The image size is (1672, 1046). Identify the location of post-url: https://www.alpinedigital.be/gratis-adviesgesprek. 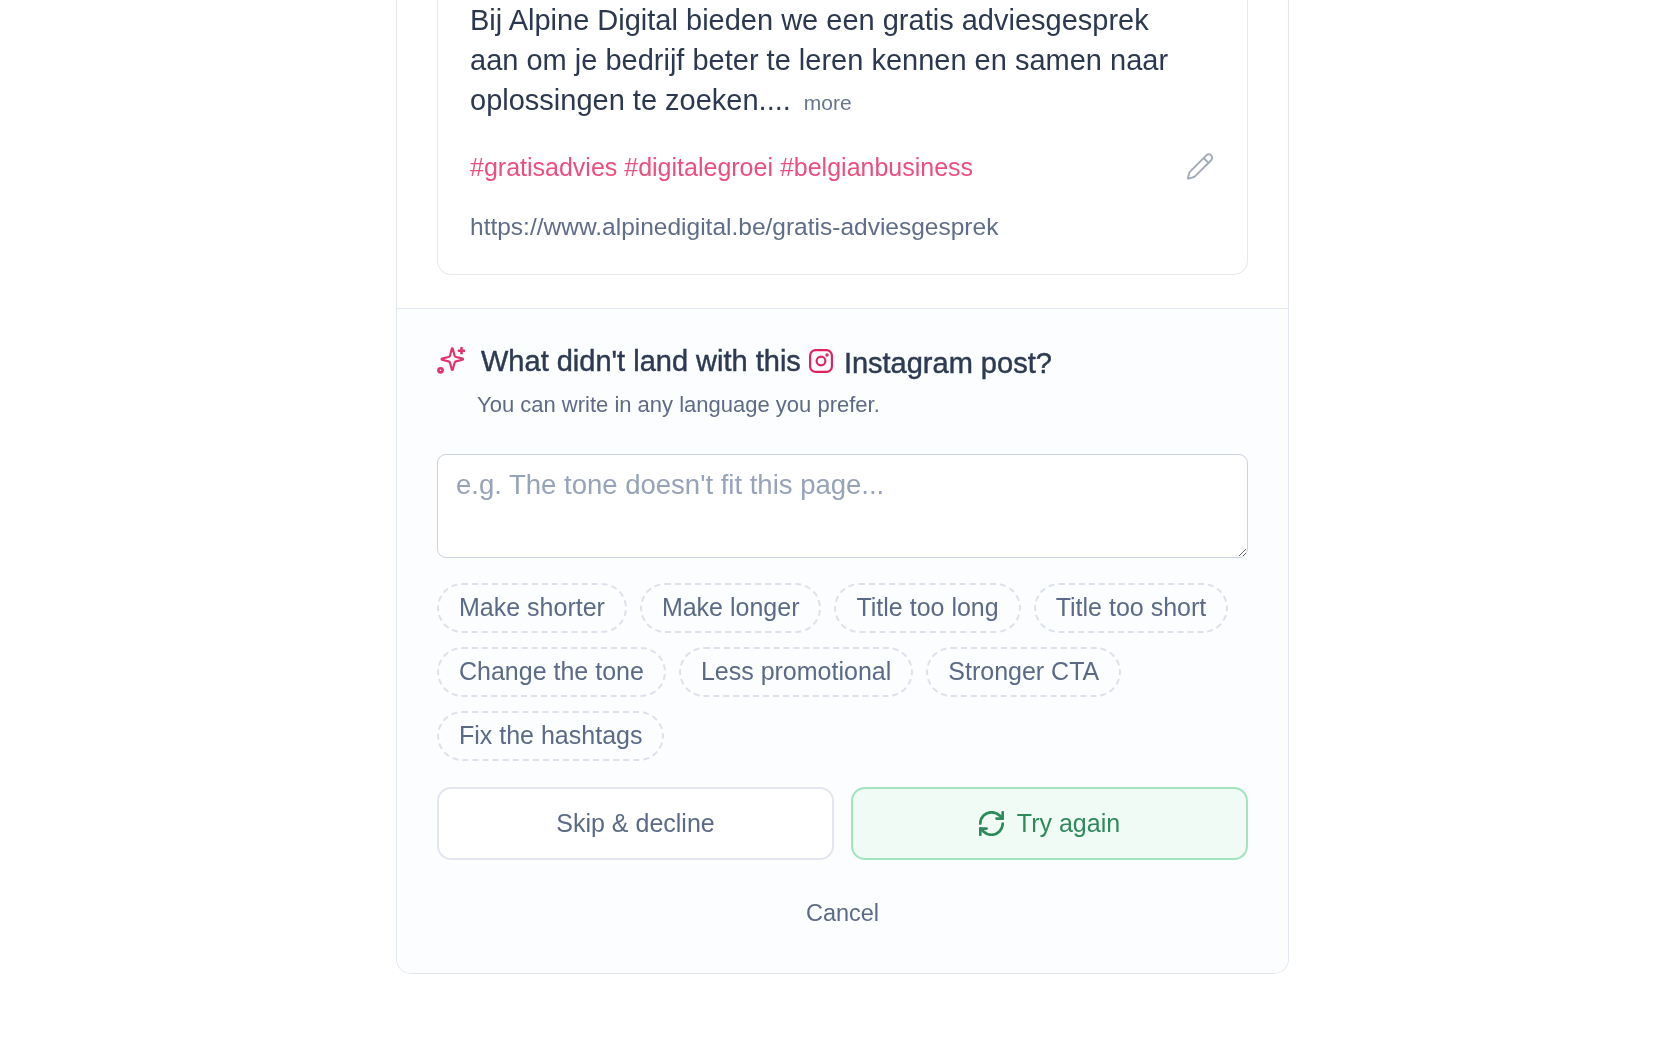
(734, 226).